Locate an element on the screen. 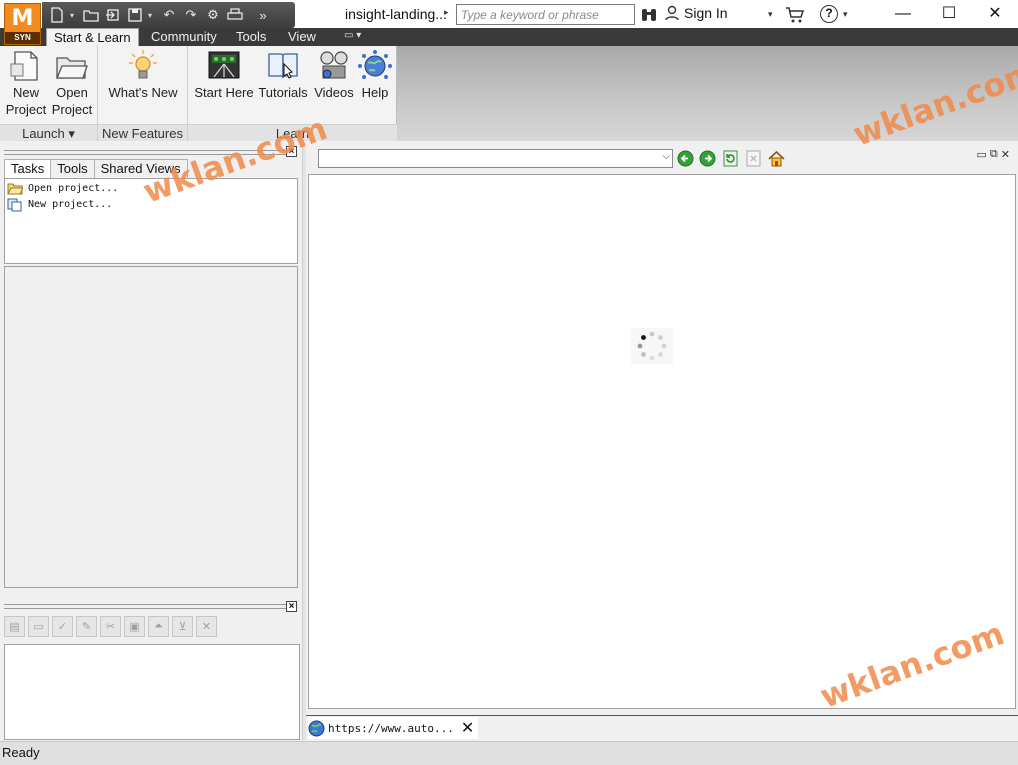  start-here-icon is located at coordinates (224, 66).